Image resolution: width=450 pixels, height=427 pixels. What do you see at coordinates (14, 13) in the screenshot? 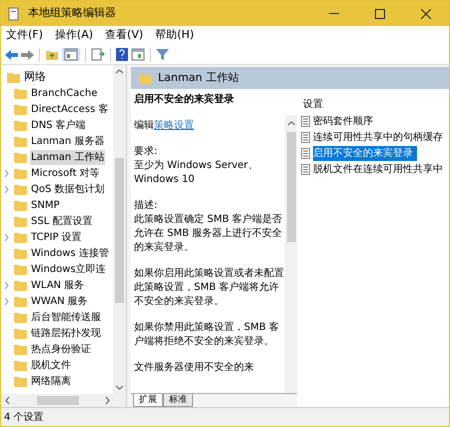
I see `app-icon` at bounding box center [14, 13].